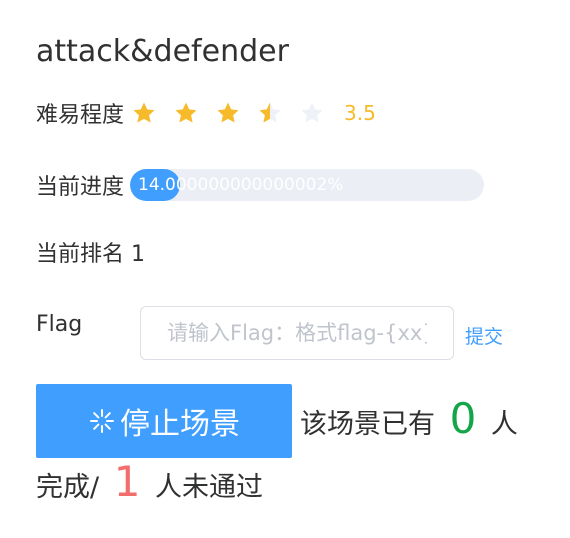 The height and width of the screenshot is (538, 570). What do you see at coordinates (127, 481) in the screenshot?
I see `failed-count: 1` at bounding box center [127, 481].